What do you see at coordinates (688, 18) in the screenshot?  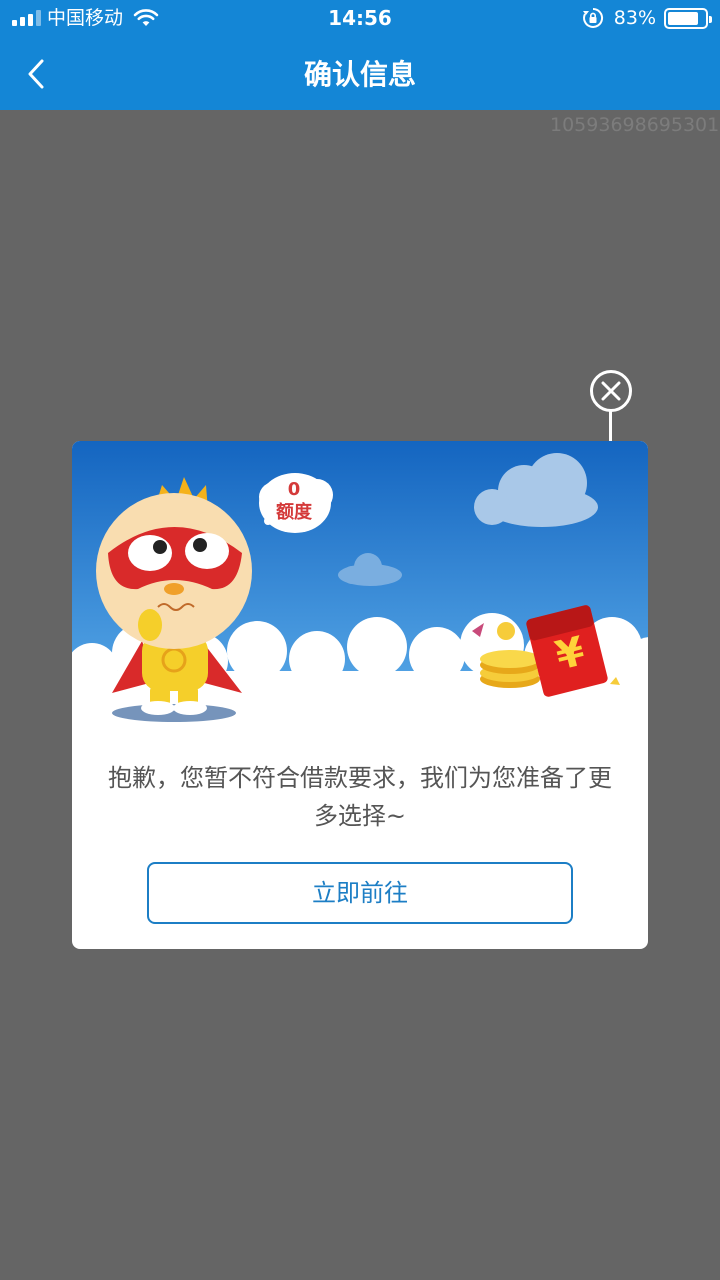 I see `battery-icon` at bounding box center [688, 18].